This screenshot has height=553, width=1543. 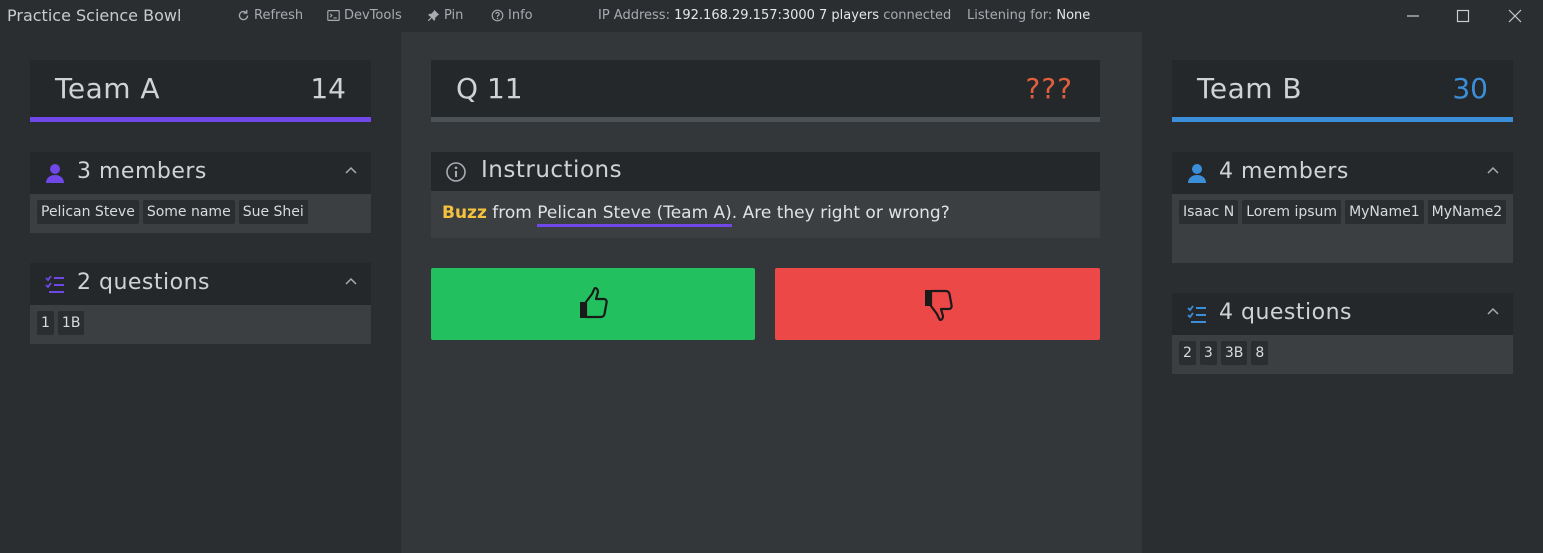 What do you see at coordinates (1209, 212) in the screenshot?
I see `member-chip: Isaac N` at bounding box center [1209, 212].